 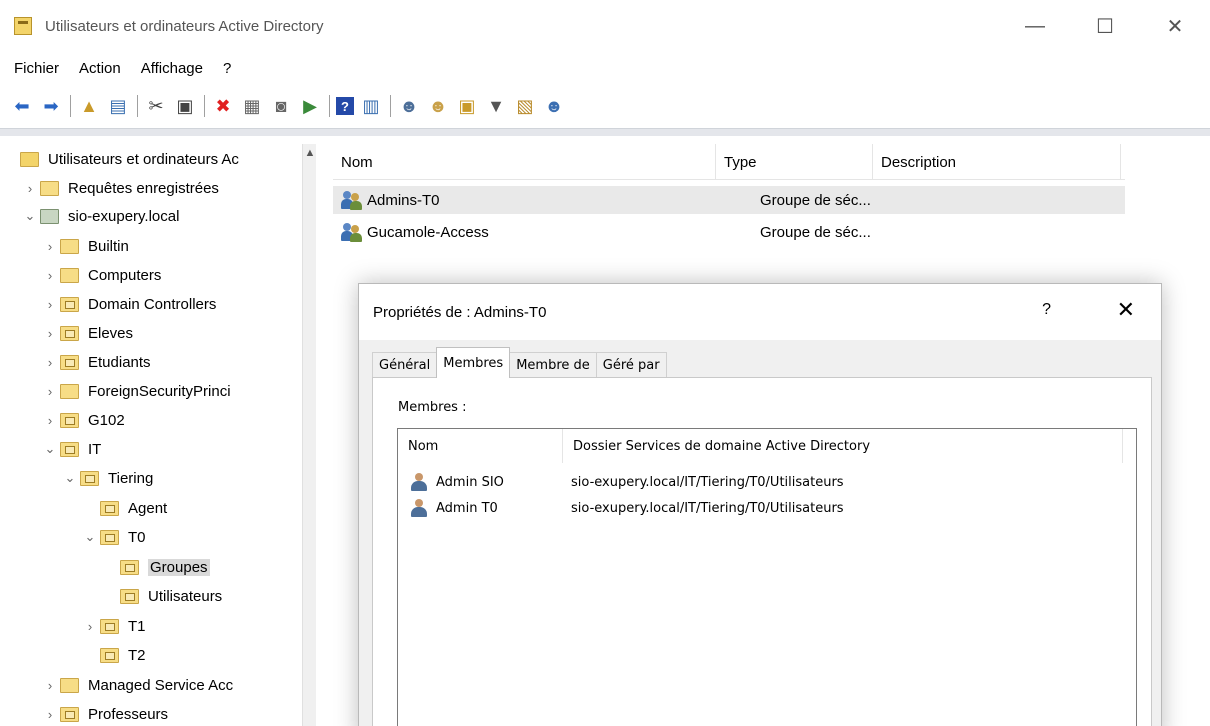 I want to click on close-button: ✕, so click(x=1175, y=26).